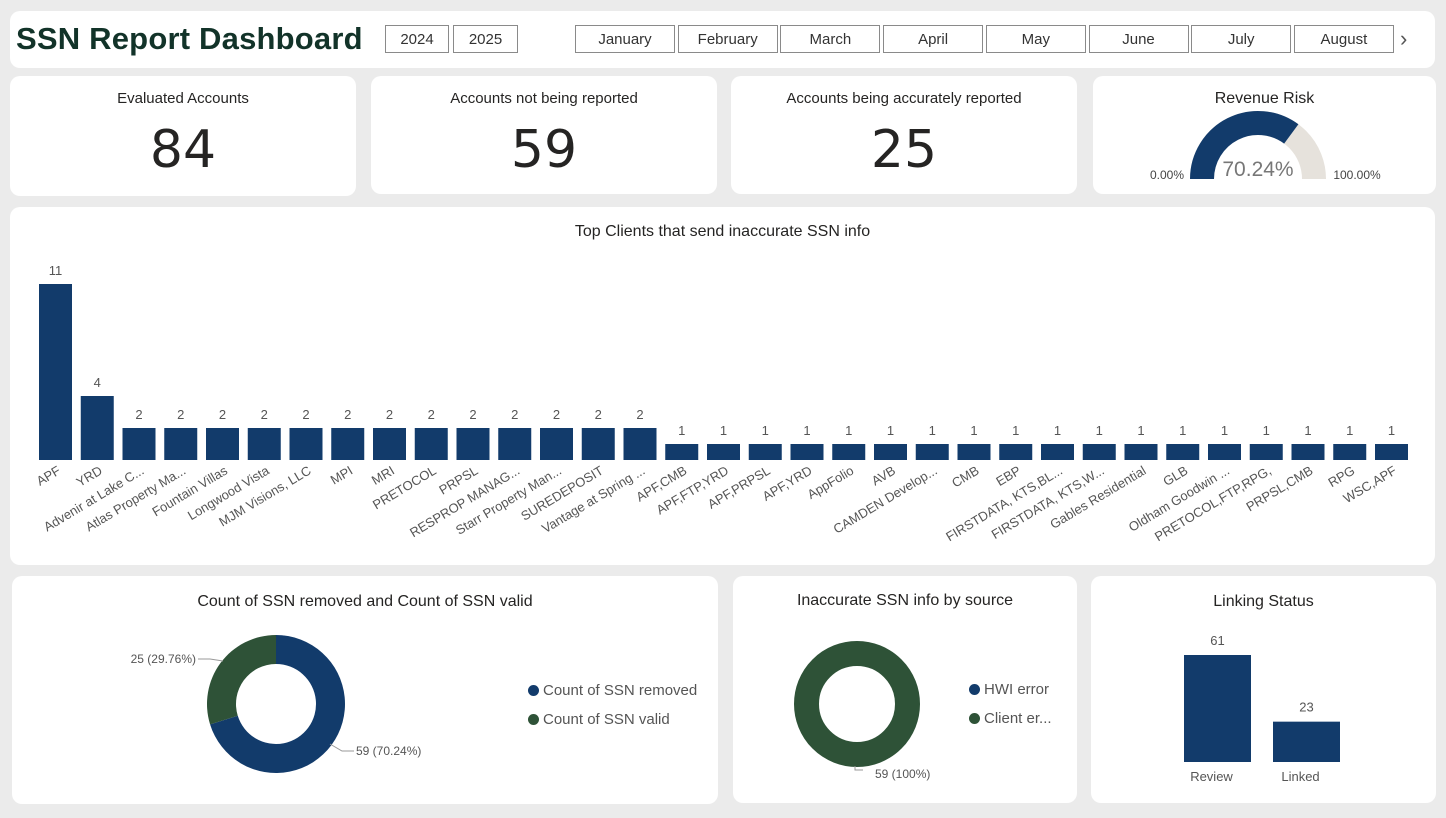  Describe the element at coordinates (1138, 39) in the screenshot. I see `month-button-5: June` at that location.